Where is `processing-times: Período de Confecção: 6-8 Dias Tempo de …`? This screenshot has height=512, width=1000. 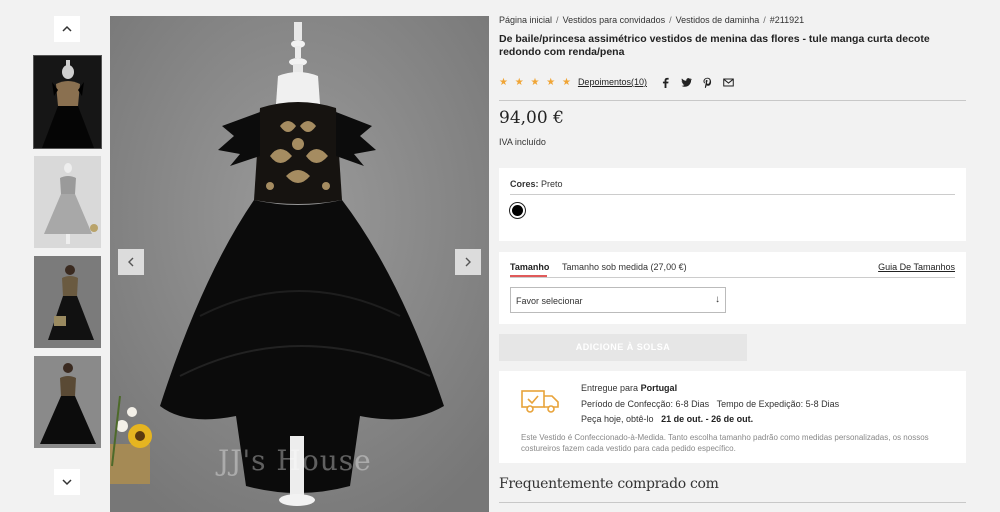 processing-times: Período de Confecção: 6-8 Dias Tempo de … is located at coordinates (710, 405).